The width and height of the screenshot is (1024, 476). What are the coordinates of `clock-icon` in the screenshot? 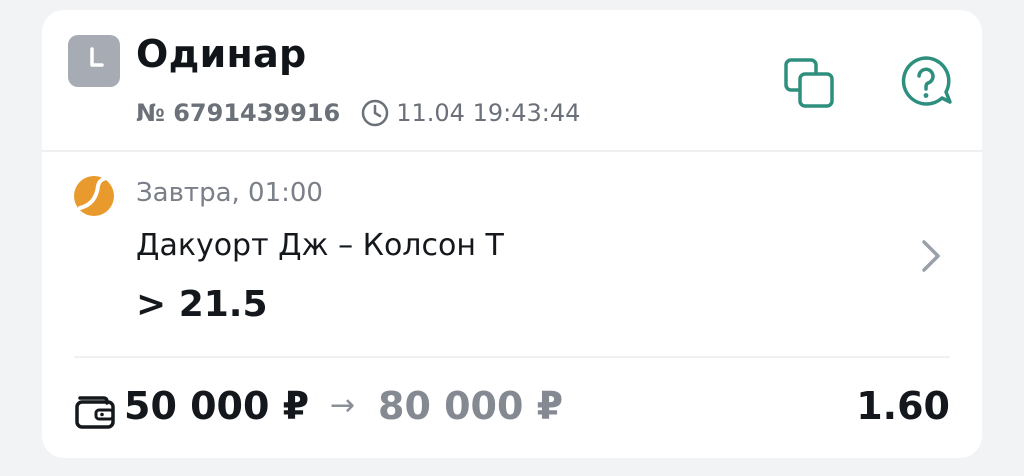 It's located at (94, 61).